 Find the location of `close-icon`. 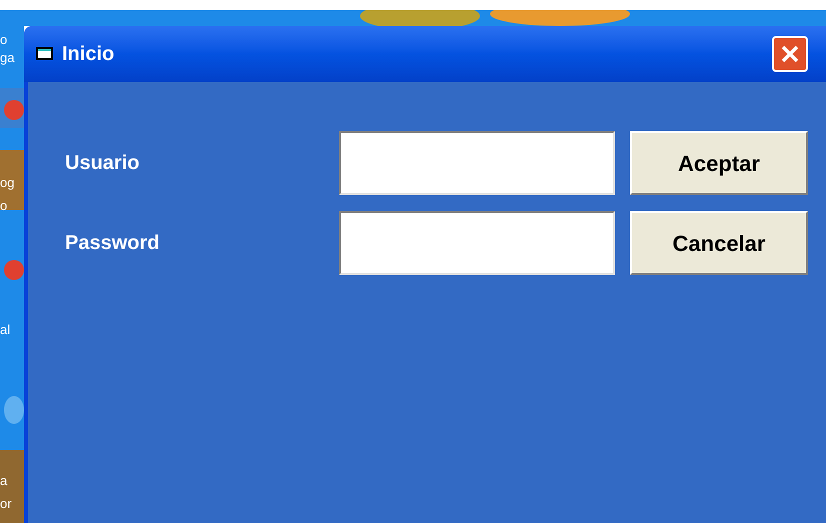

close-icon is located at coordinates (790, 54).